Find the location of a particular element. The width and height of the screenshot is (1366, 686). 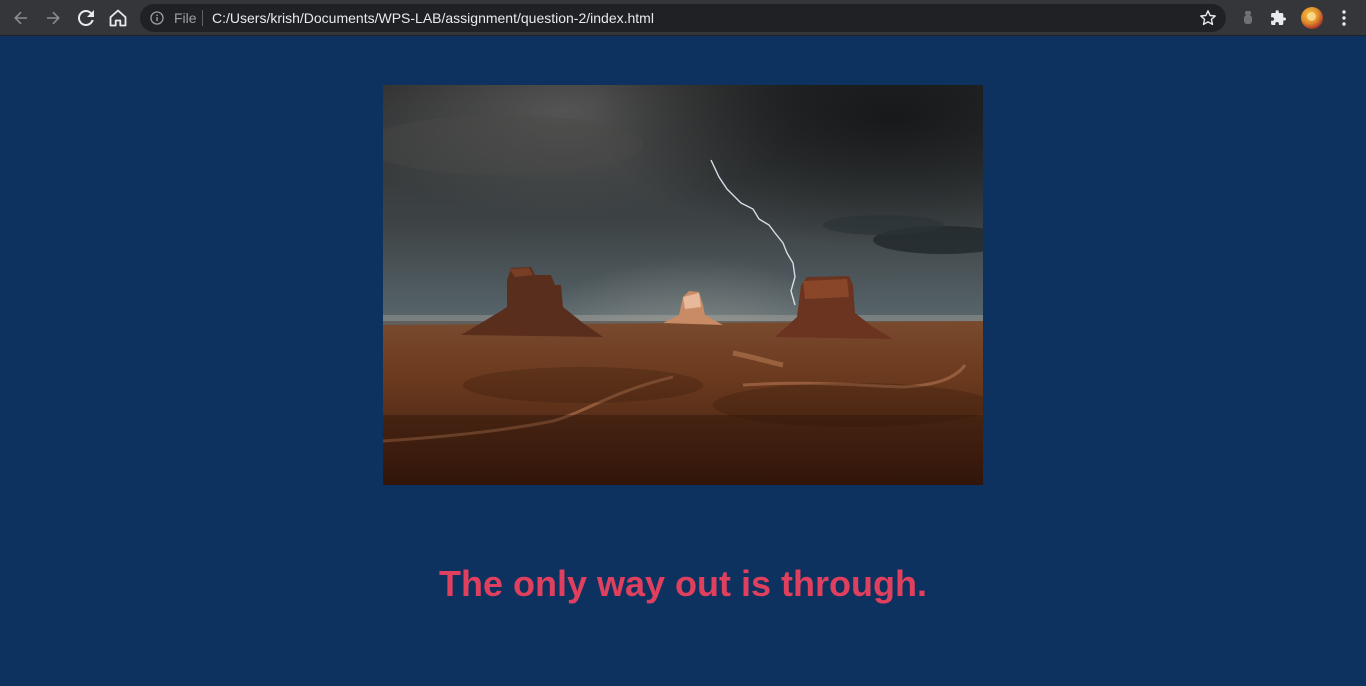

omnibox-divider is located at coordinates (202, 18).